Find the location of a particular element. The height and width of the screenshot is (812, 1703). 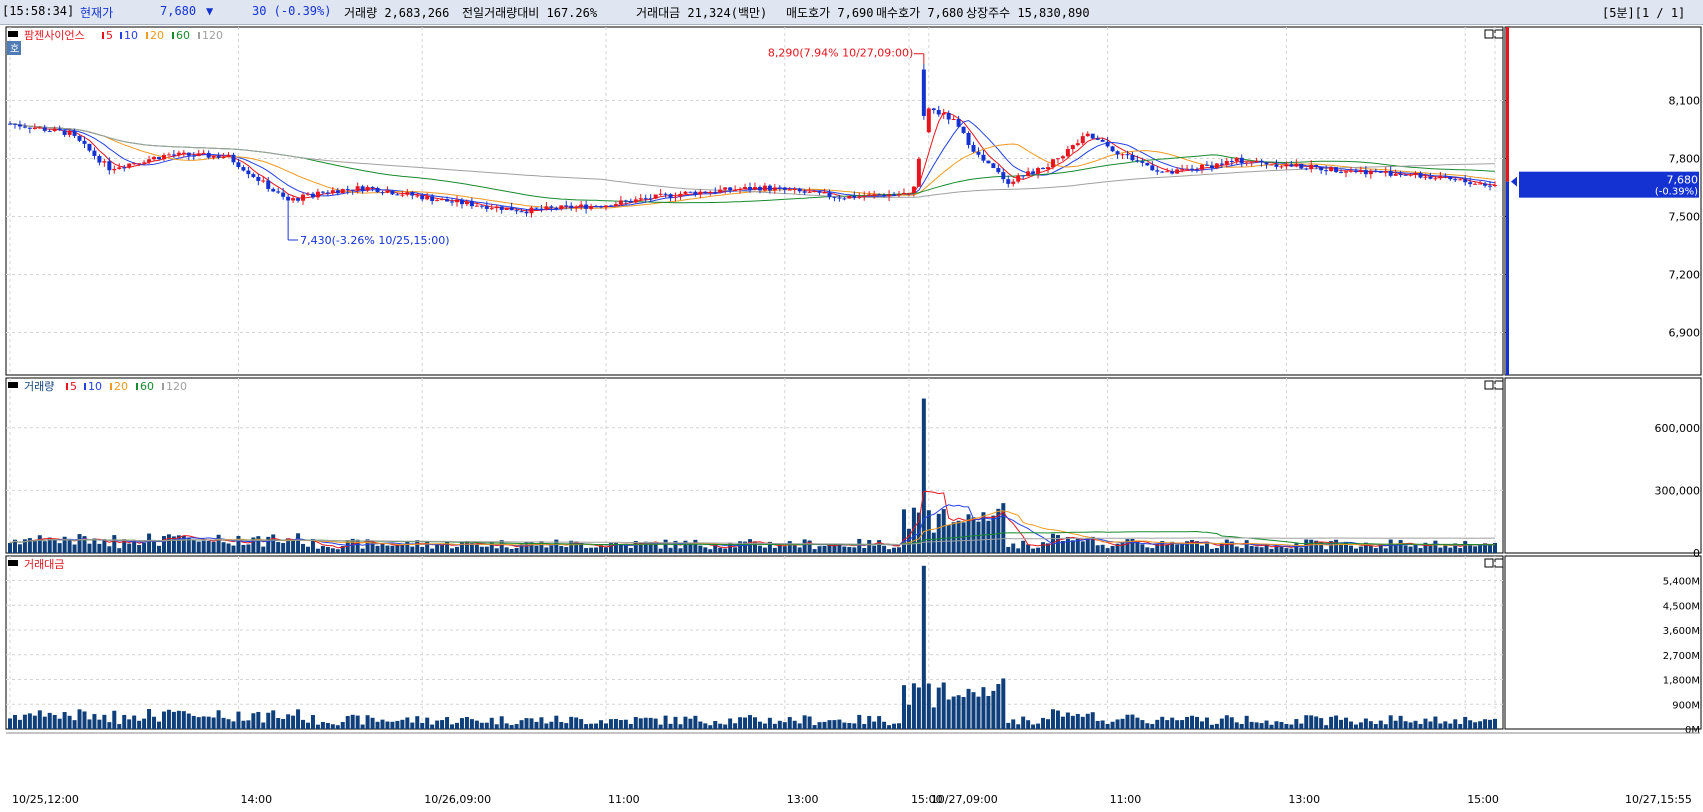

price-axis-label: 7,800 is located at coordinates (1685, 158).